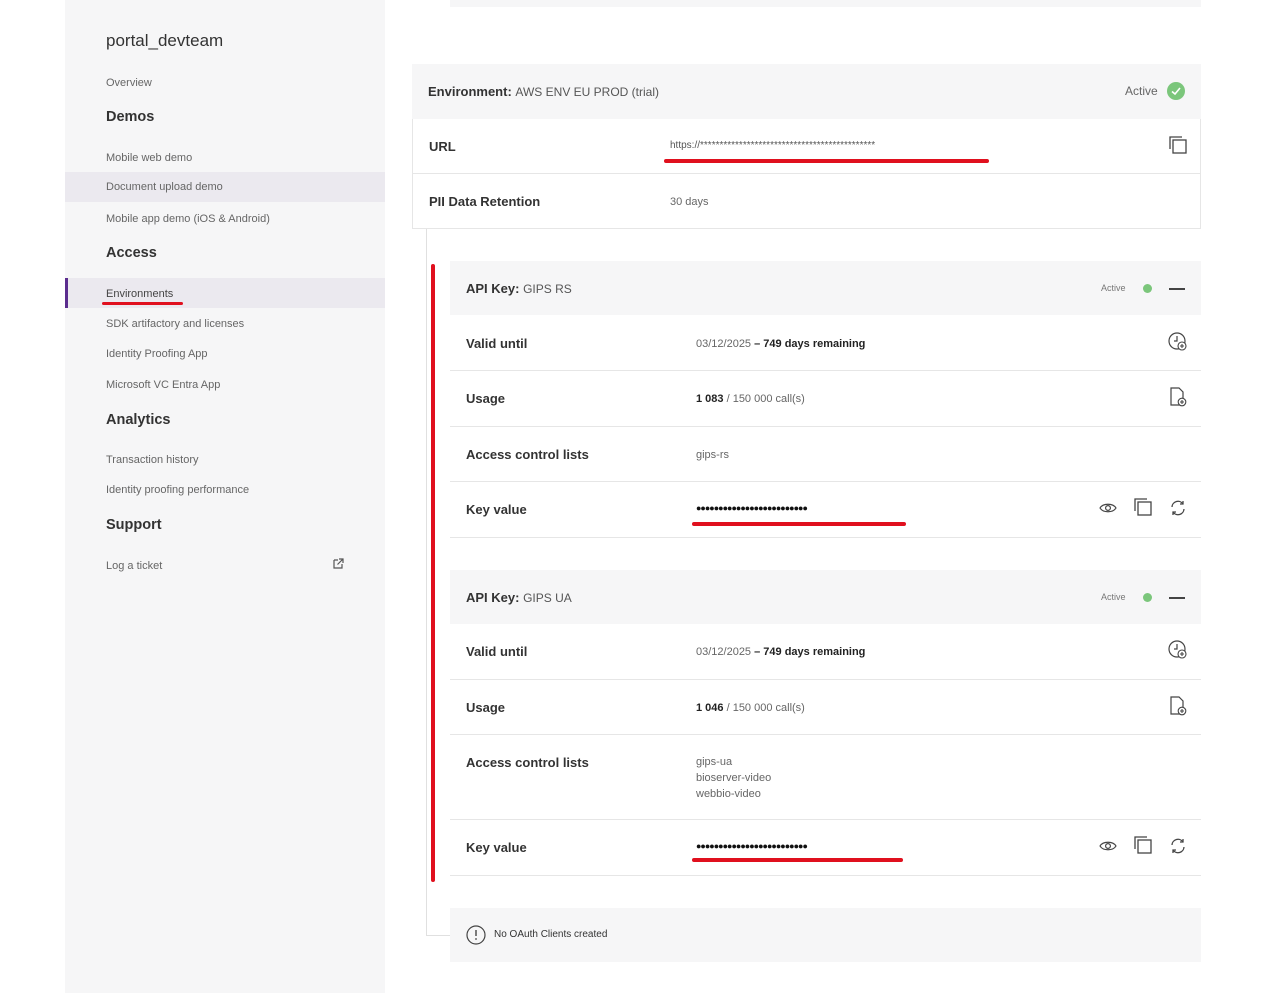 This screenshot has height=993, width=1274. I want to click on acl-row: Access control lists gips-rs, so click(825, 454).